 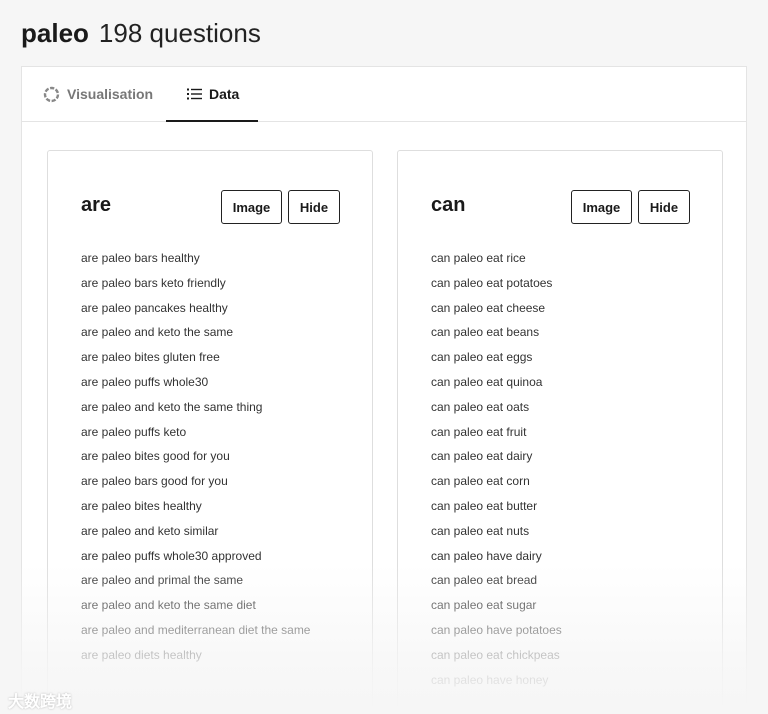 I want to click on question-item: are paleo bites good for you, so click(x=211, y=456).